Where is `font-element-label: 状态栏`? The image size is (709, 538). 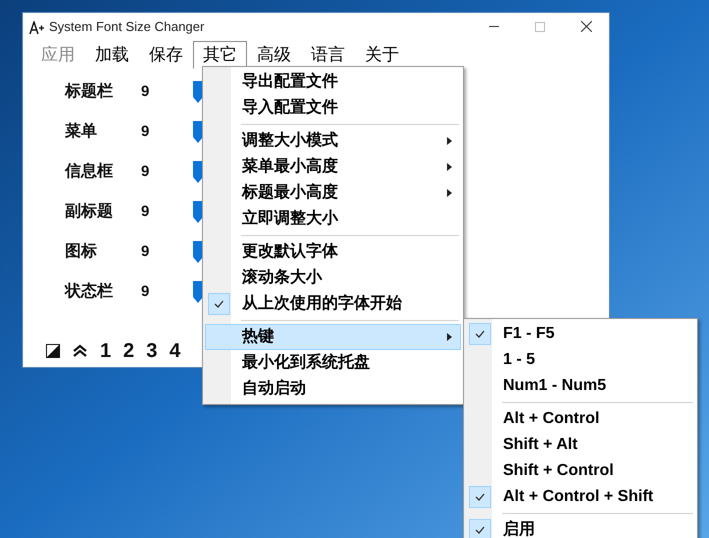 font-element-label: 状态栏 is located at coordinates (89, 291).